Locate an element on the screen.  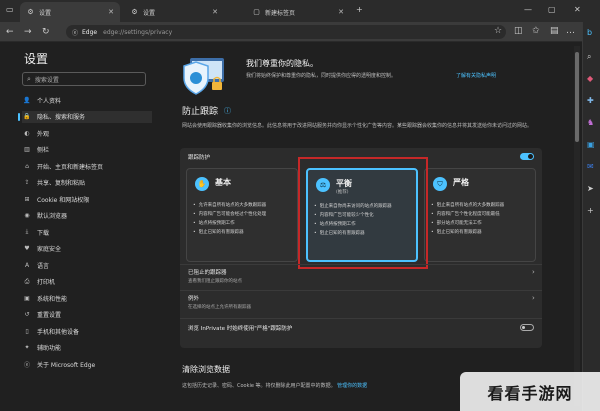
tab-settings-1: ⚙ 设置 ✕ is located at coordinates (70, 12).